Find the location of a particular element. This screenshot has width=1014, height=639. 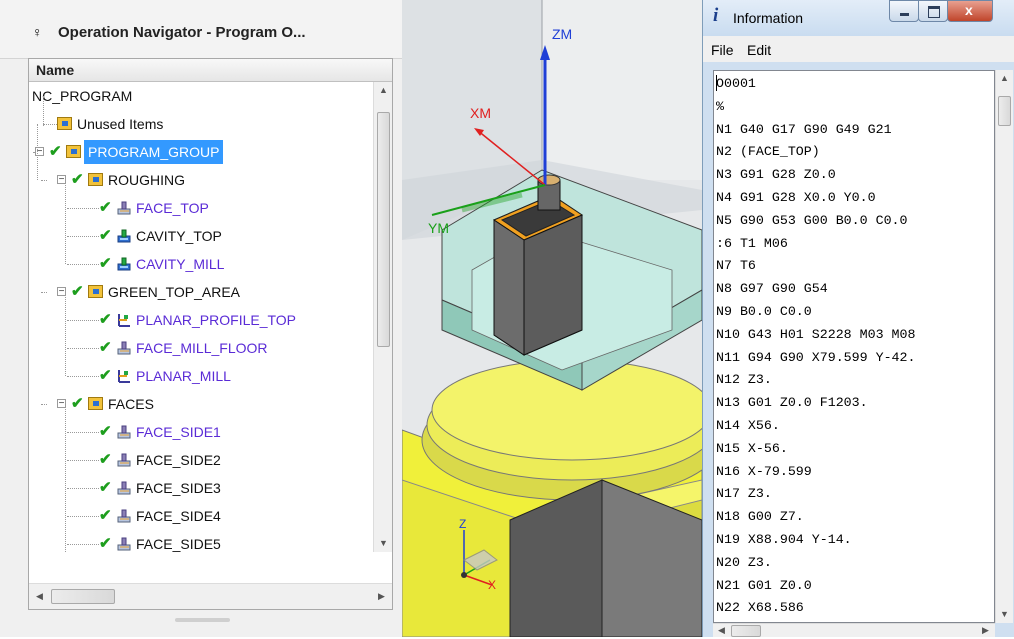

tree-row: ✔ FACE_SIDE2 is located at coordinates (201, 460).